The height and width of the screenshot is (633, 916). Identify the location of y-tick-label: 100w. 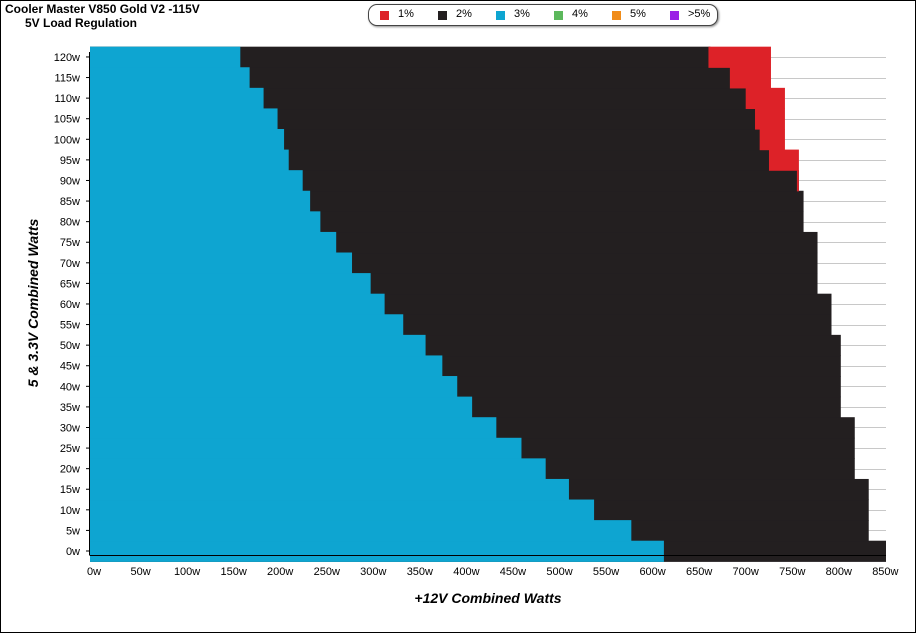
(67, 140).